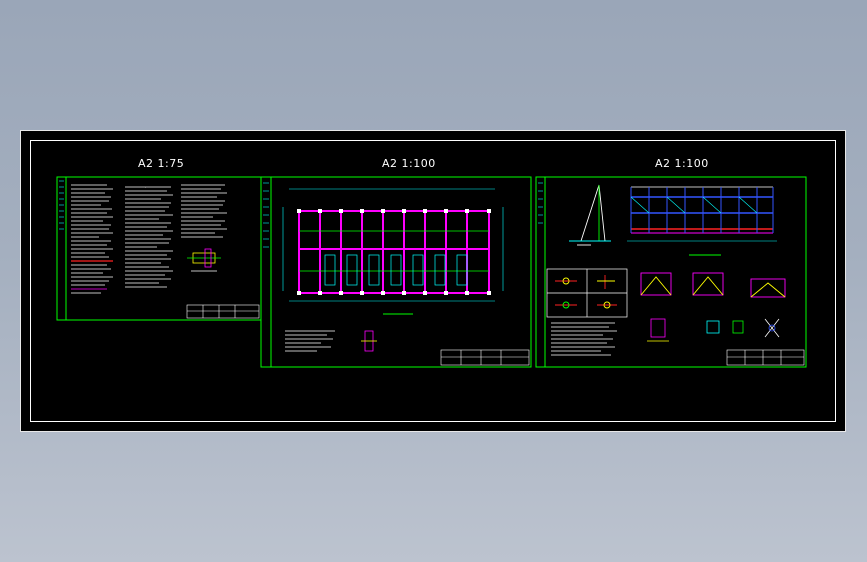  I want to click on sheet-1-title-block, so click(223, 311).